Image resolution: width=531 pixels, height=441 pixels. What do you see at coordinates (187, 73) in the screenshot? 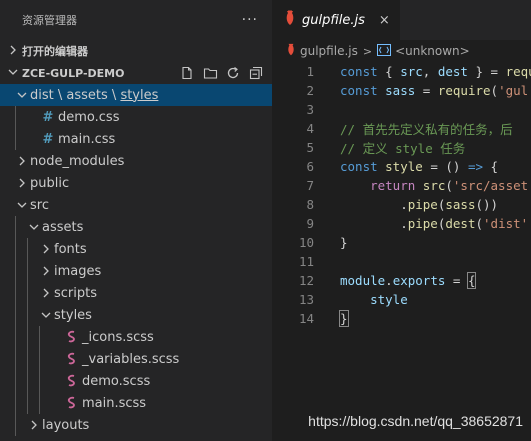
I see `new-file-icon` at bounding box center [187, 73].